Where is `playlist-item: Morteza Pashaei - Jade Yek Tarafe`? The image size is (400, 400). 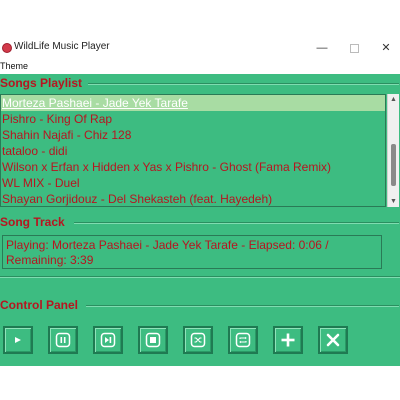
playlist-item: Morteza Pashaei - Jade Yek Tarafe is located at coordinates (193, 103).